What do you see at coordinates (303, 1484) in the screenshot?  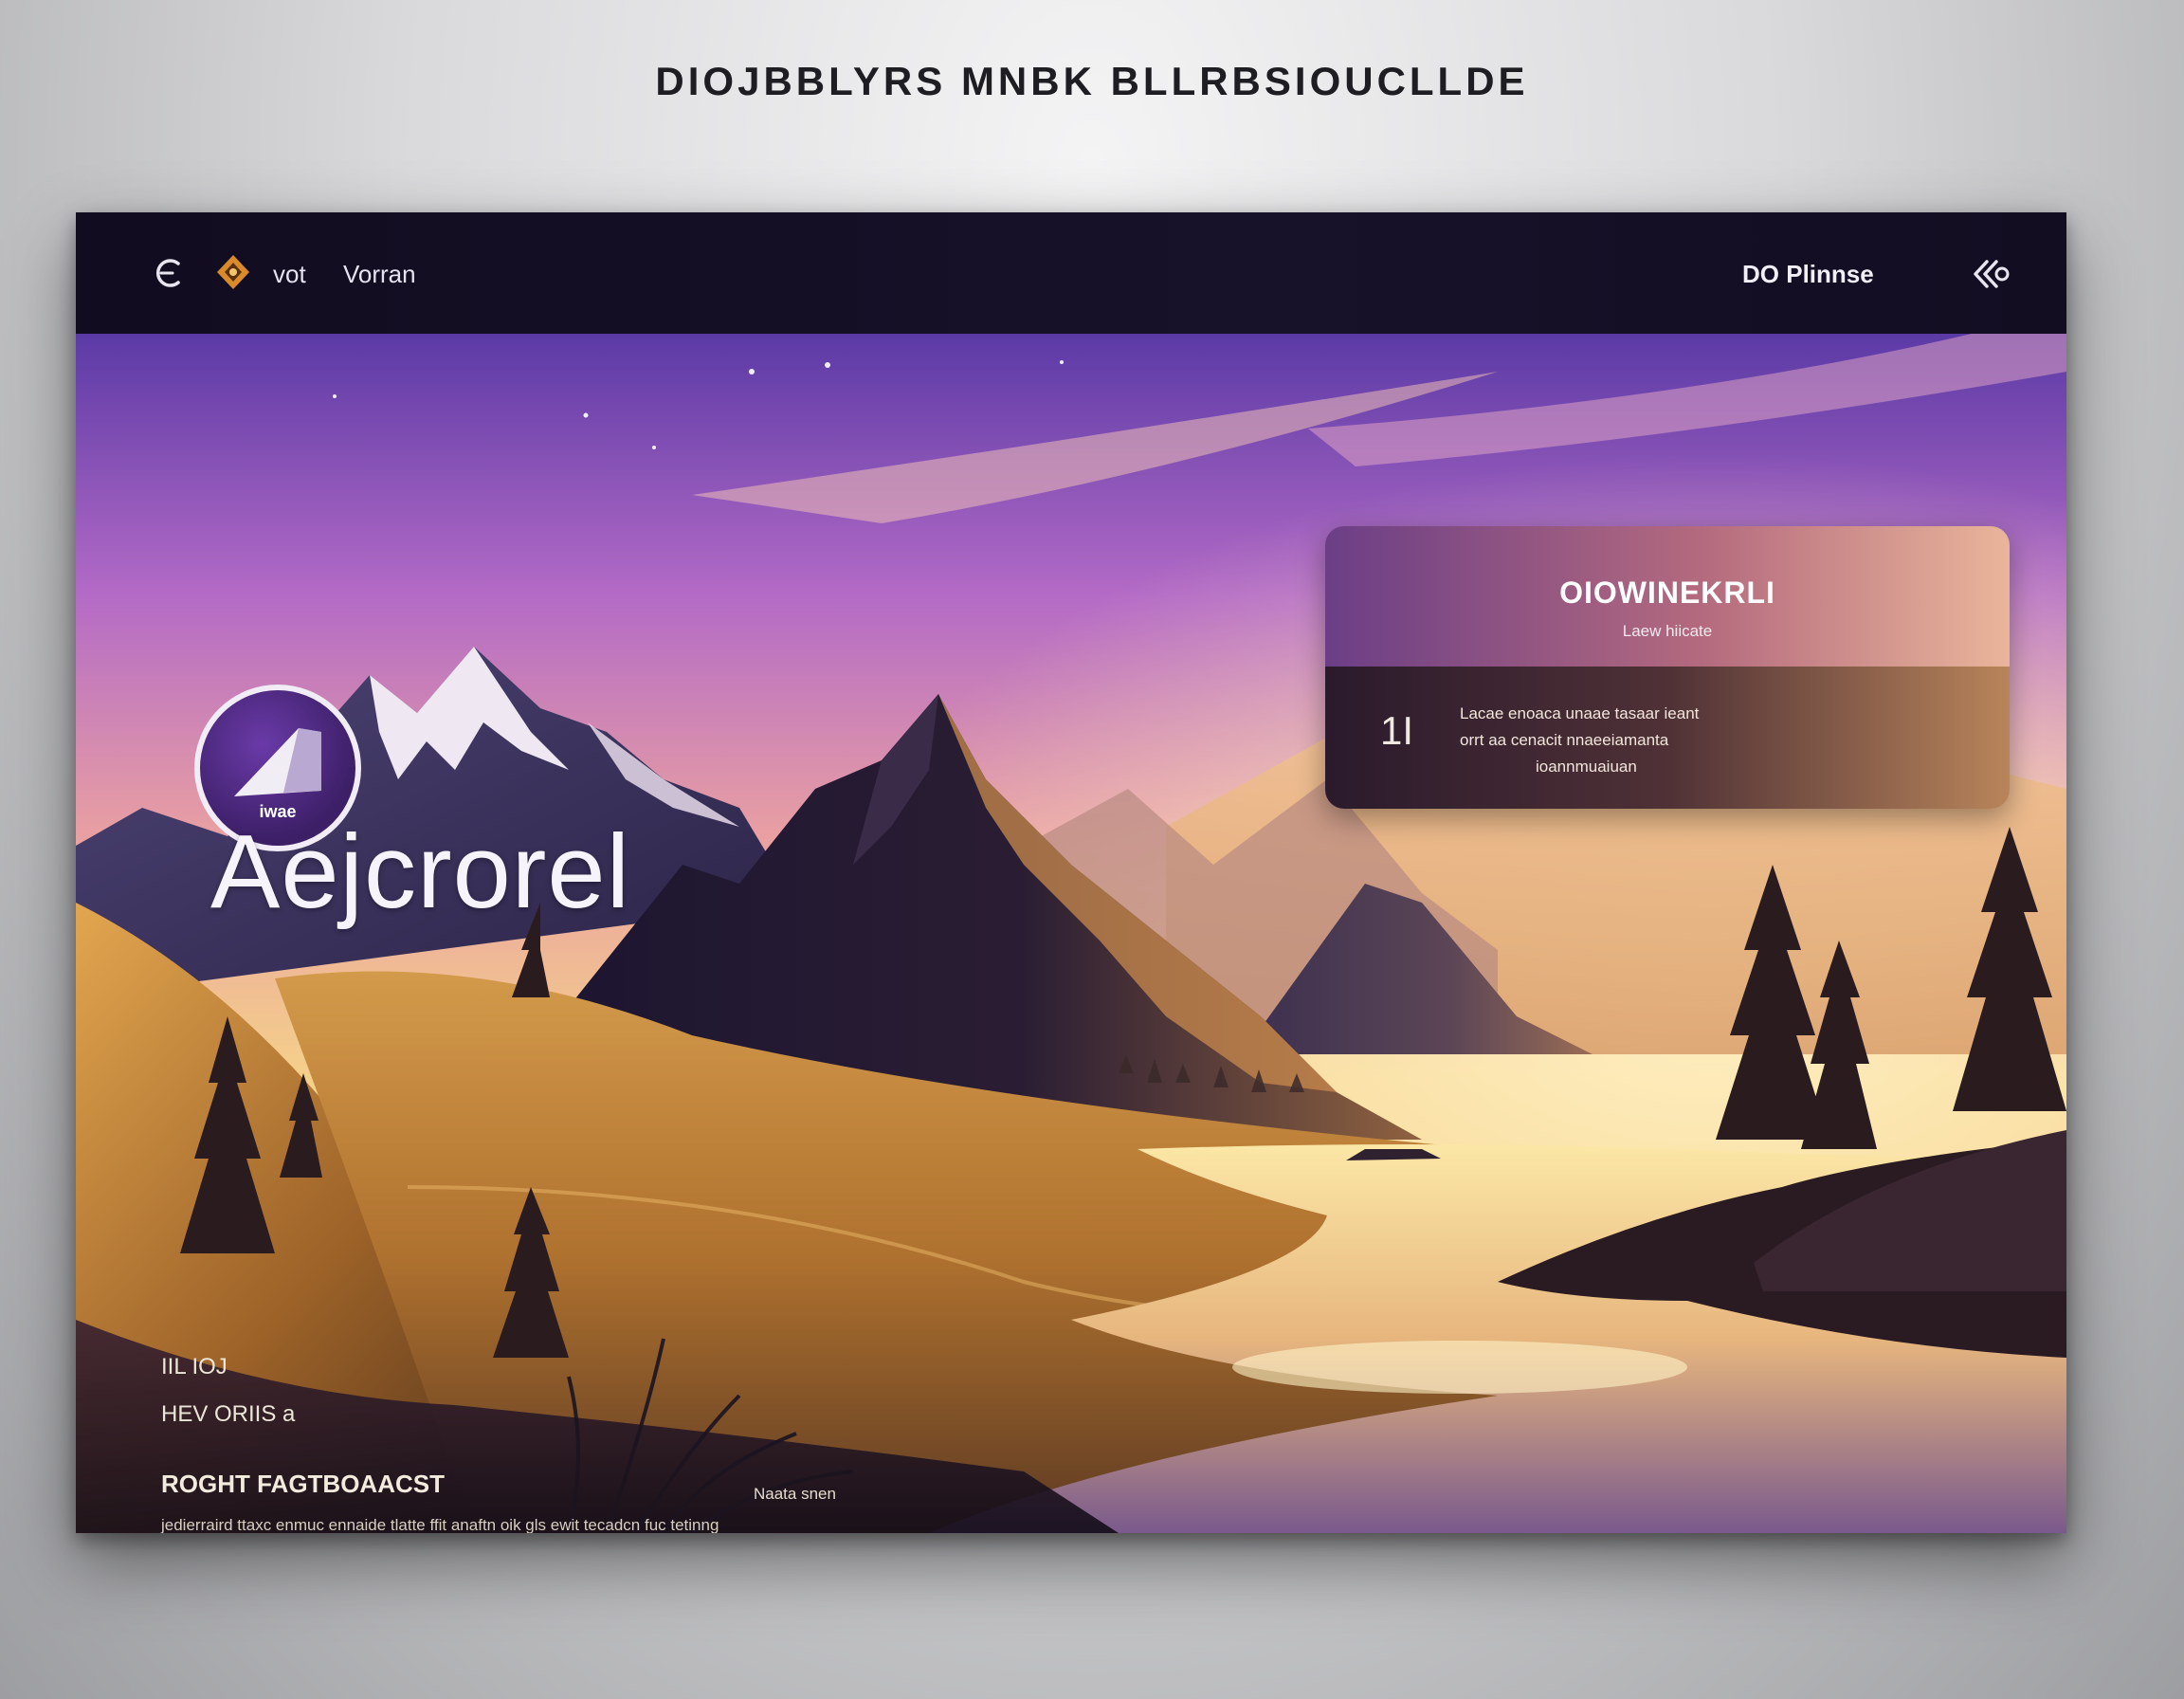 I see `hero-section-heading: ROGHT FAGTBOAACST` at bounding box center [303, 1484].